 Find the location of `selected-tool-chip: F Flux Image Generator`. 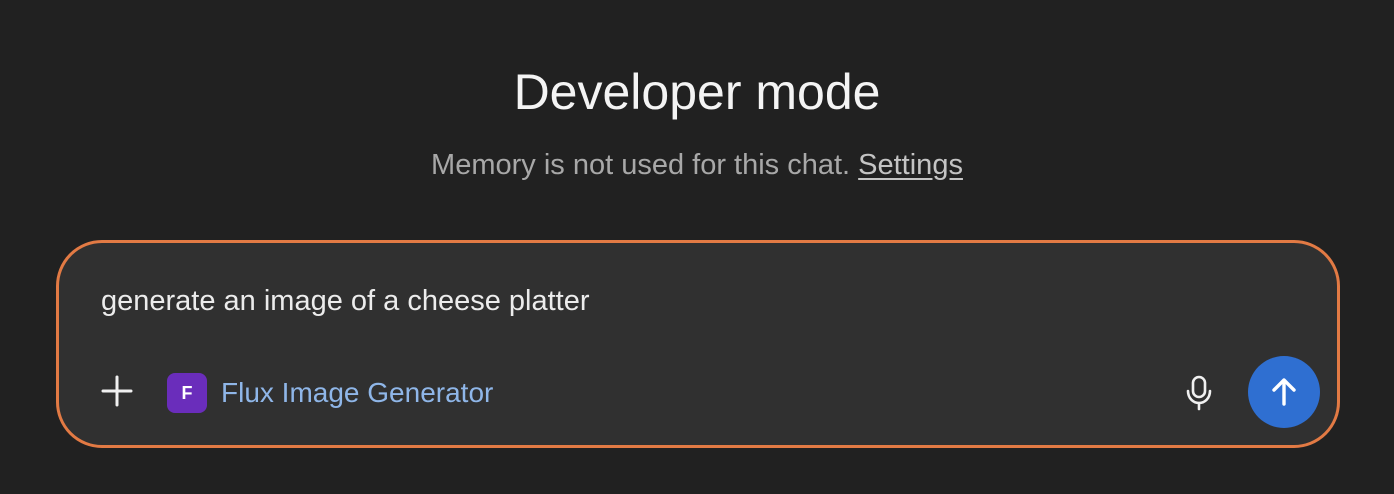

selected-tool-chip: F Flux Image Generator is located at coordinates (330, 393).